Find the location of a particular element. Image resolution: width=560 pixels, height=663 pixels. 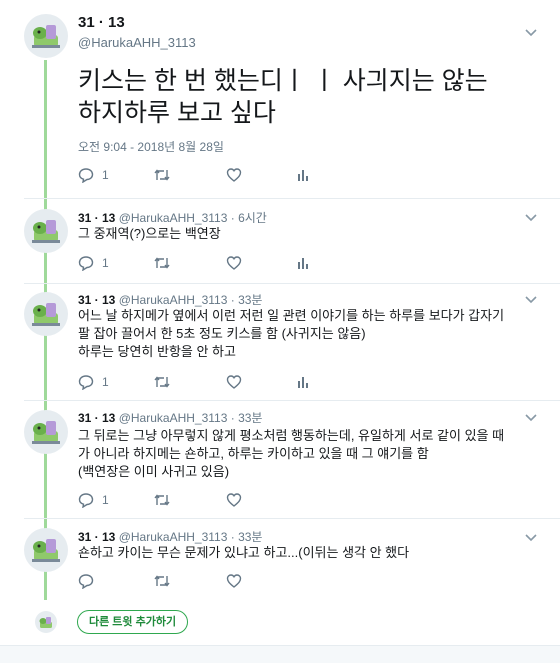

tweet-actions is located at coordinates (187, 581).